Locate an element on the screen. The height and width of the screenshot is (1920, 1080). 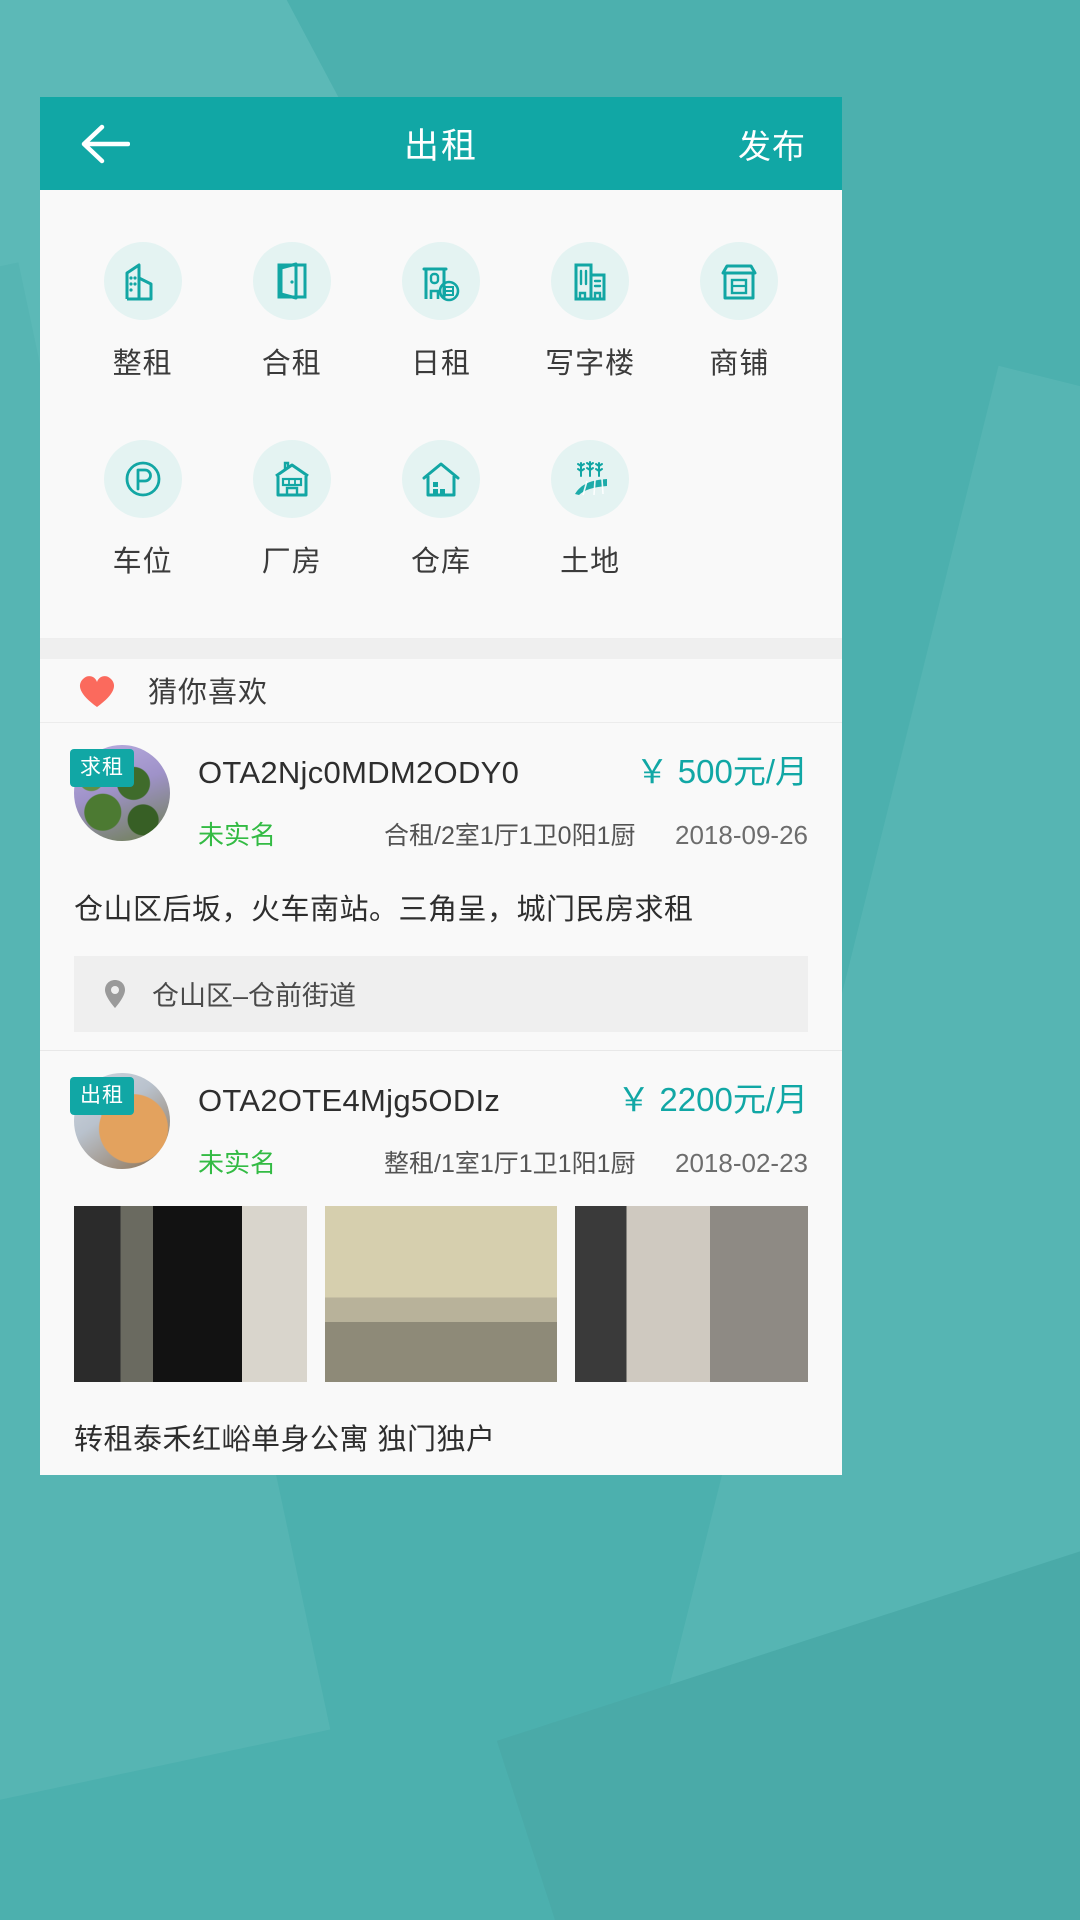
page-title: 出租 is located at coordinates (440, 146).